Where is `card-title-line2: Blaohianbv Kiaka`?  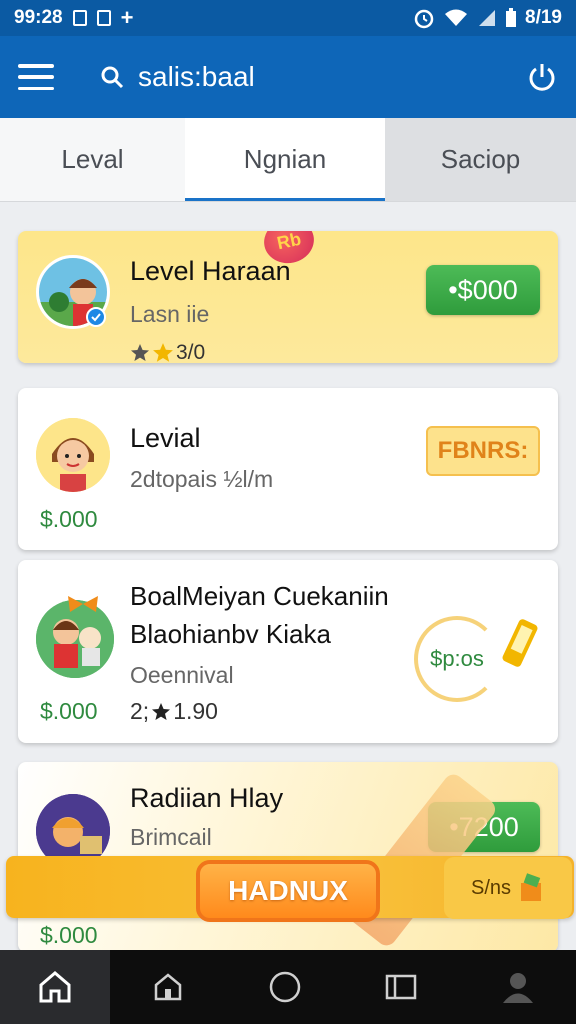 card-title-line2: Blaohianbv Kiaka is located at coordinates (230, 634).